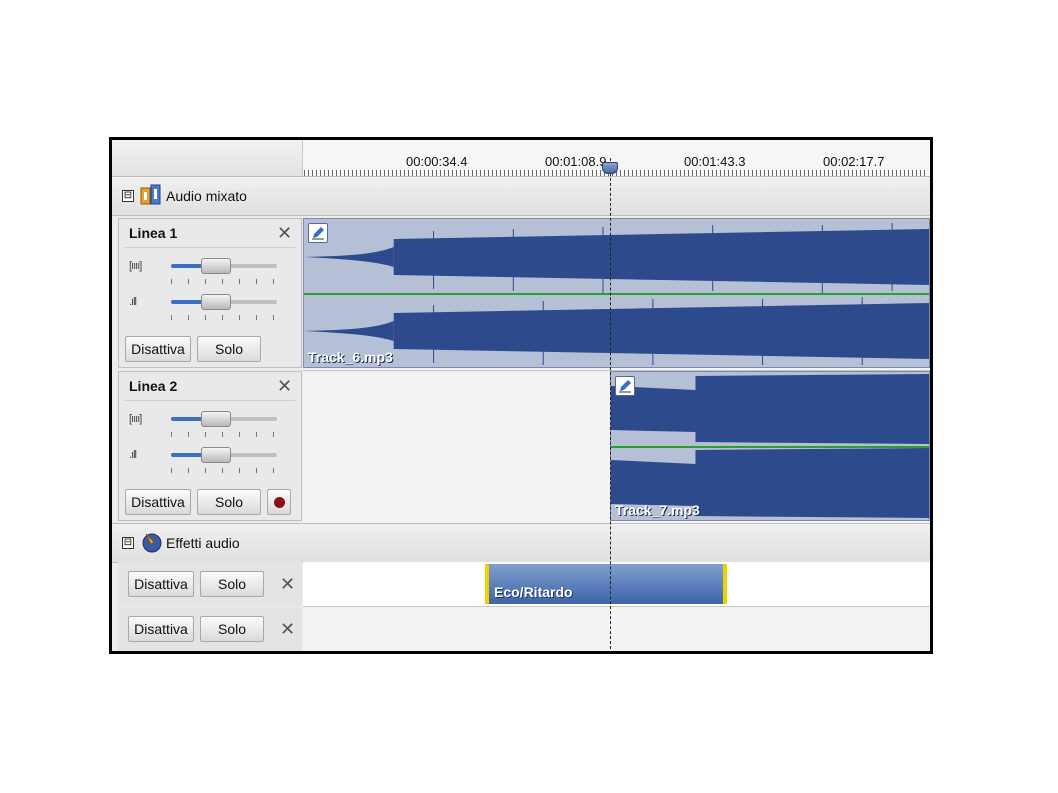 The height and width of the screenshot is (793, 1058). Describe the element at coordinates (206, 196) in the screenshot. I see `group-label: Audio mixato` at that location.